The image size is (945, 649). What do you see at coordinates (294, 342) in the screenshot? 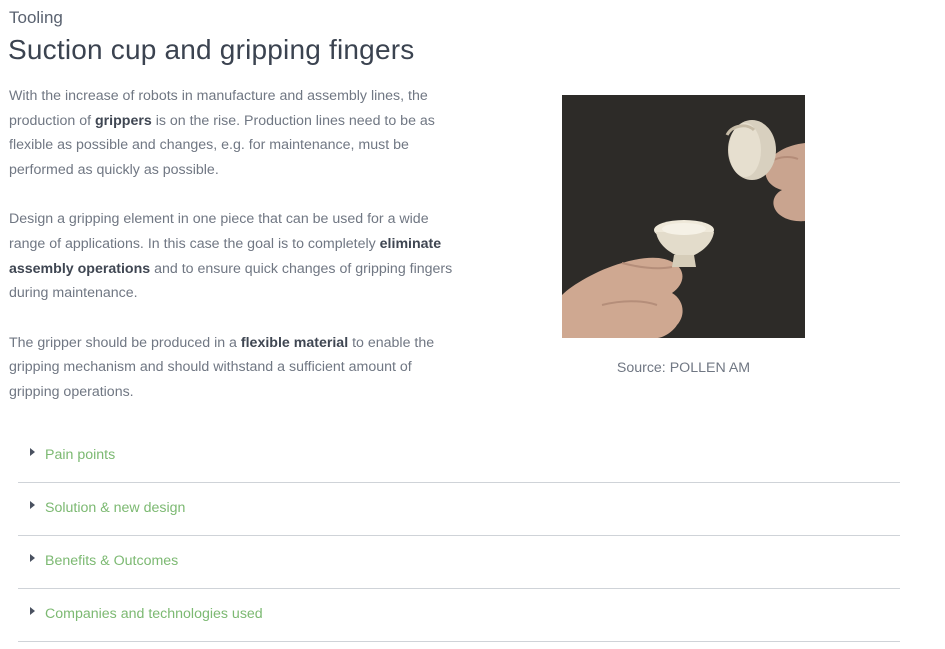
I see `emphasis: flexible material` at bounding box center [294, 342].